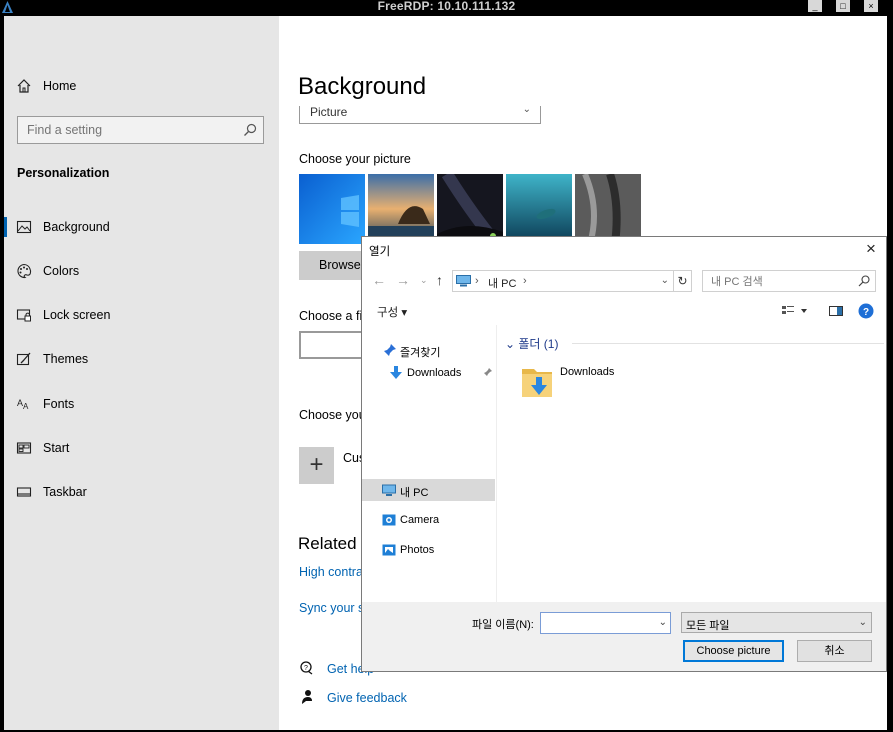  What do you see at coordinates (503, 625) in the screenshot?
I see `filename-label: 파일 이름(N):` at bounding box center [503, 625].